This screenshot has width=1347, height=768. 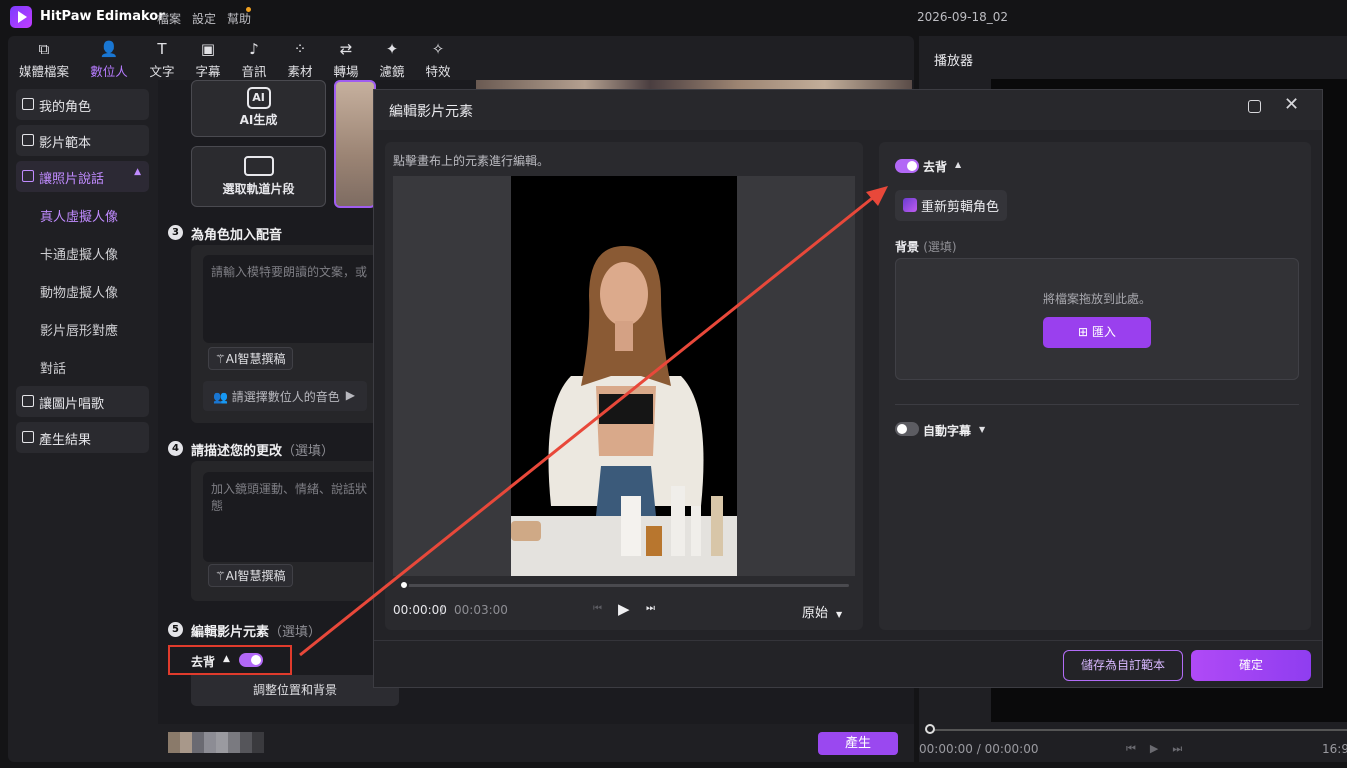 What do you see at coordinates (907, 166) in the screenshot?
I see `dialog-bg-remove-toggle` at bounding box center [907, 166].